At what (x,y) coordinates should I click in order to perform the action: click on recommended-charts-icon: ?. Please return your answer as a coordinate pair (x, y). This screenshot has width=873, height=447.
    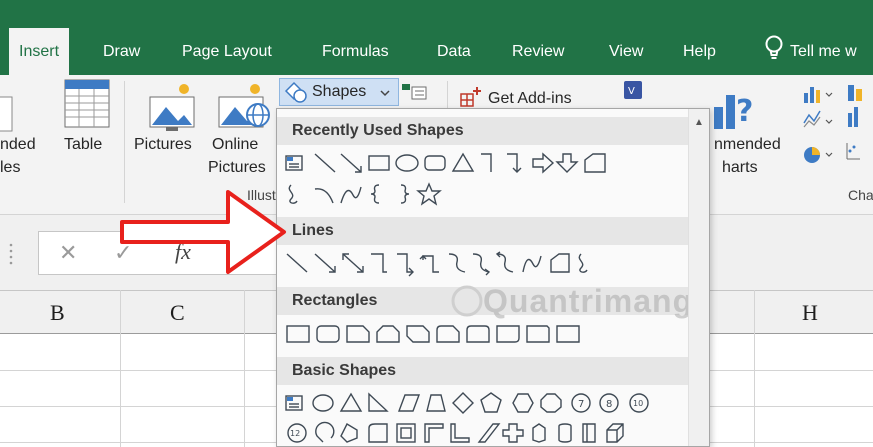
    Looking at the image, I should click on (735, 106).